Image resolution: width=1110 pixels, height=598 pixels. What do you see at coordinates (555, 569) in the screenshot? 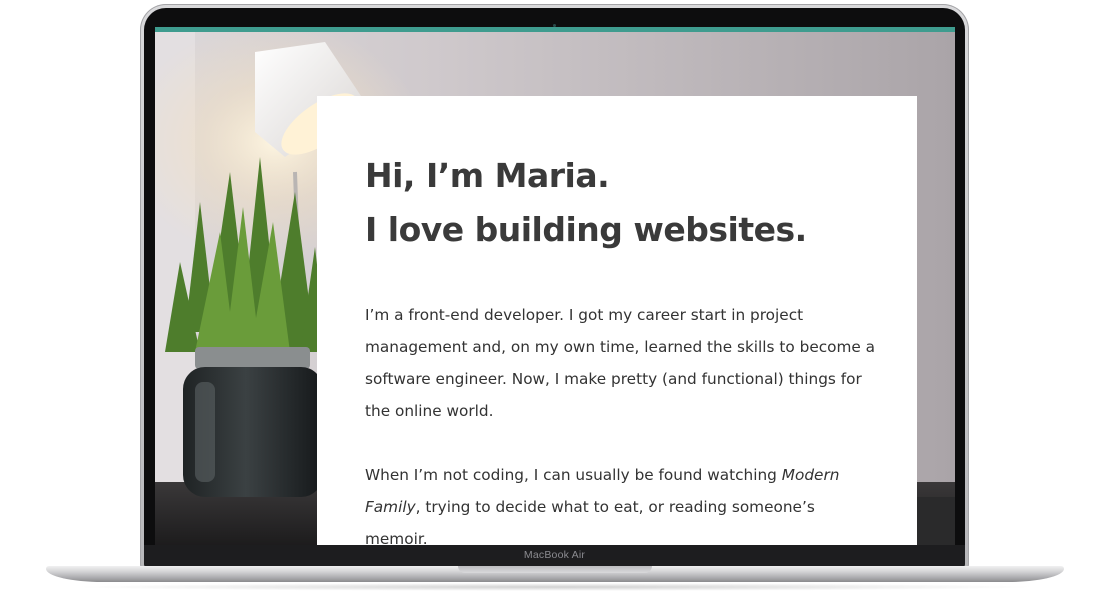
I see `lid-opening-notch` at bounding box center [555, 569].